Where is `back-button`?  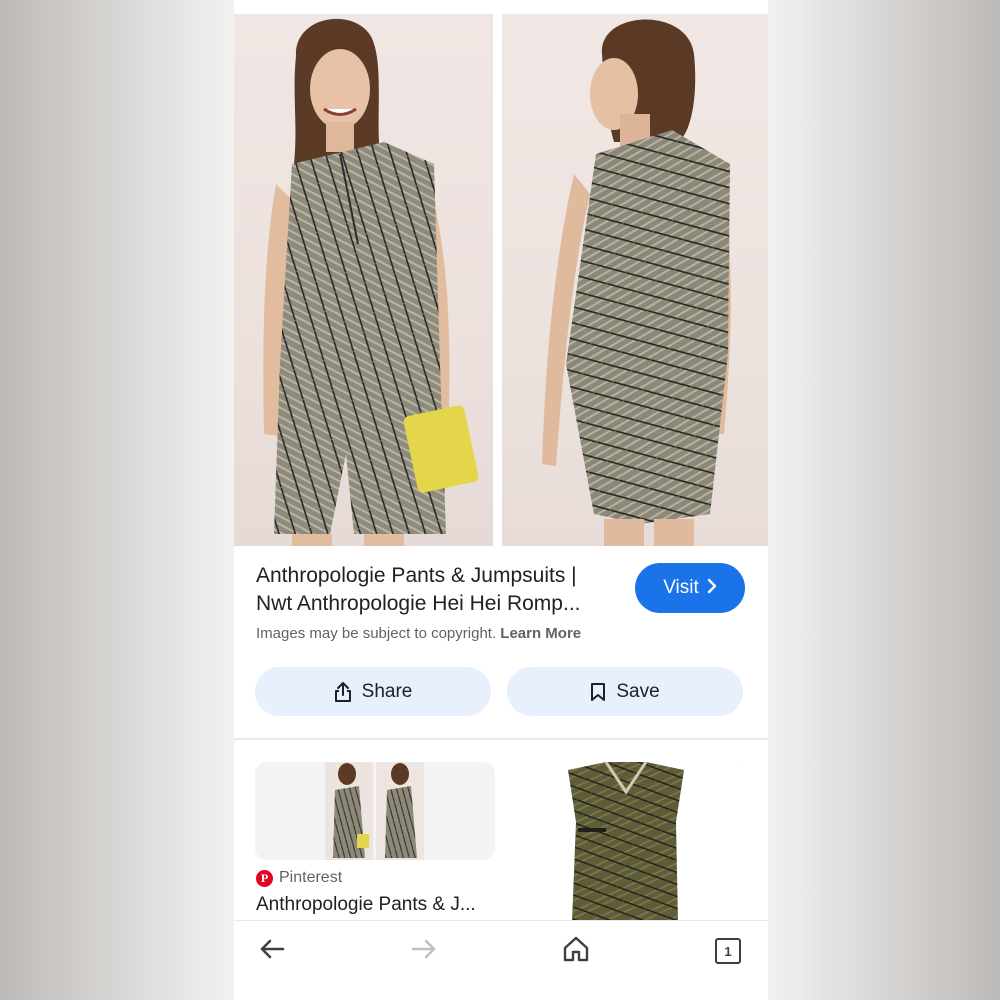
back-button is located at coordinates (272, 951).